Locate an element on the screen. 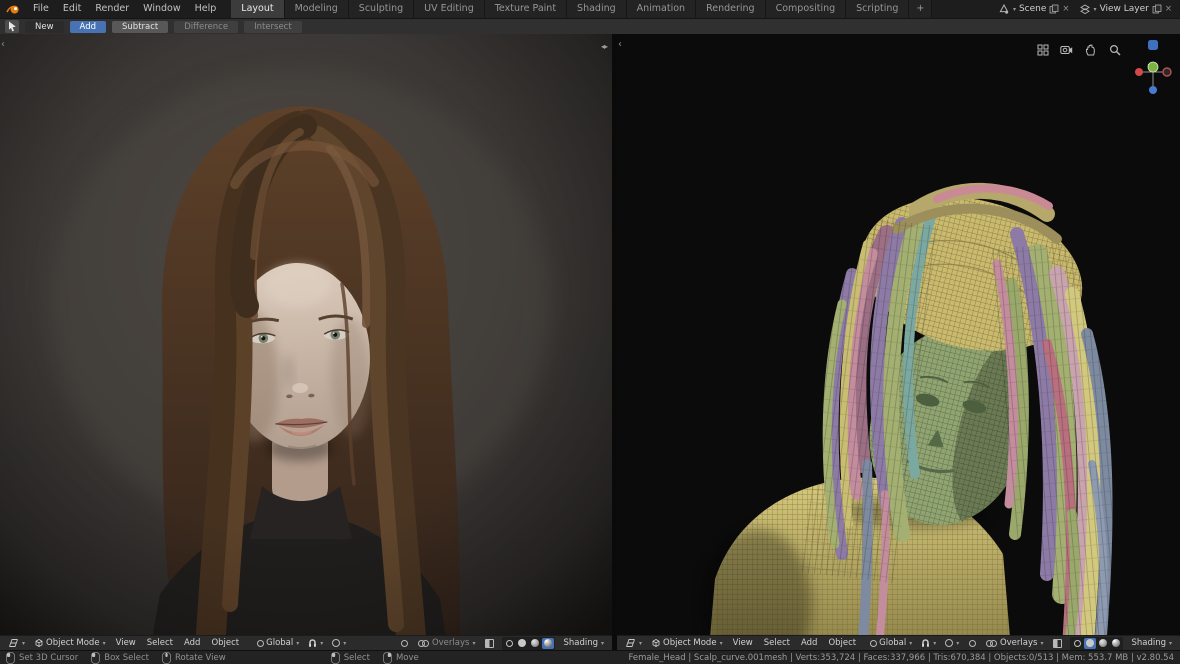 This screenshot has height=664, width=1180. menu-window: Window is located at coordinates (161, 9).